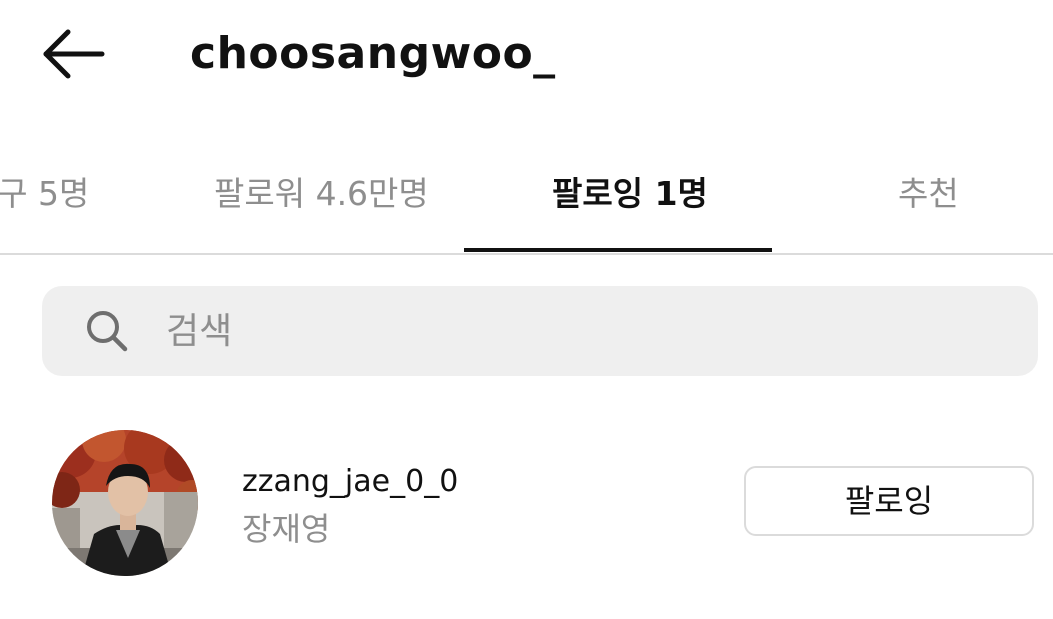 The height and width of the screenshot is (619, 1053). What do you see at coordinates (889, 501) in the screenshot?
I see `following-button: 팔로잉` at bounding box center [889, 501].